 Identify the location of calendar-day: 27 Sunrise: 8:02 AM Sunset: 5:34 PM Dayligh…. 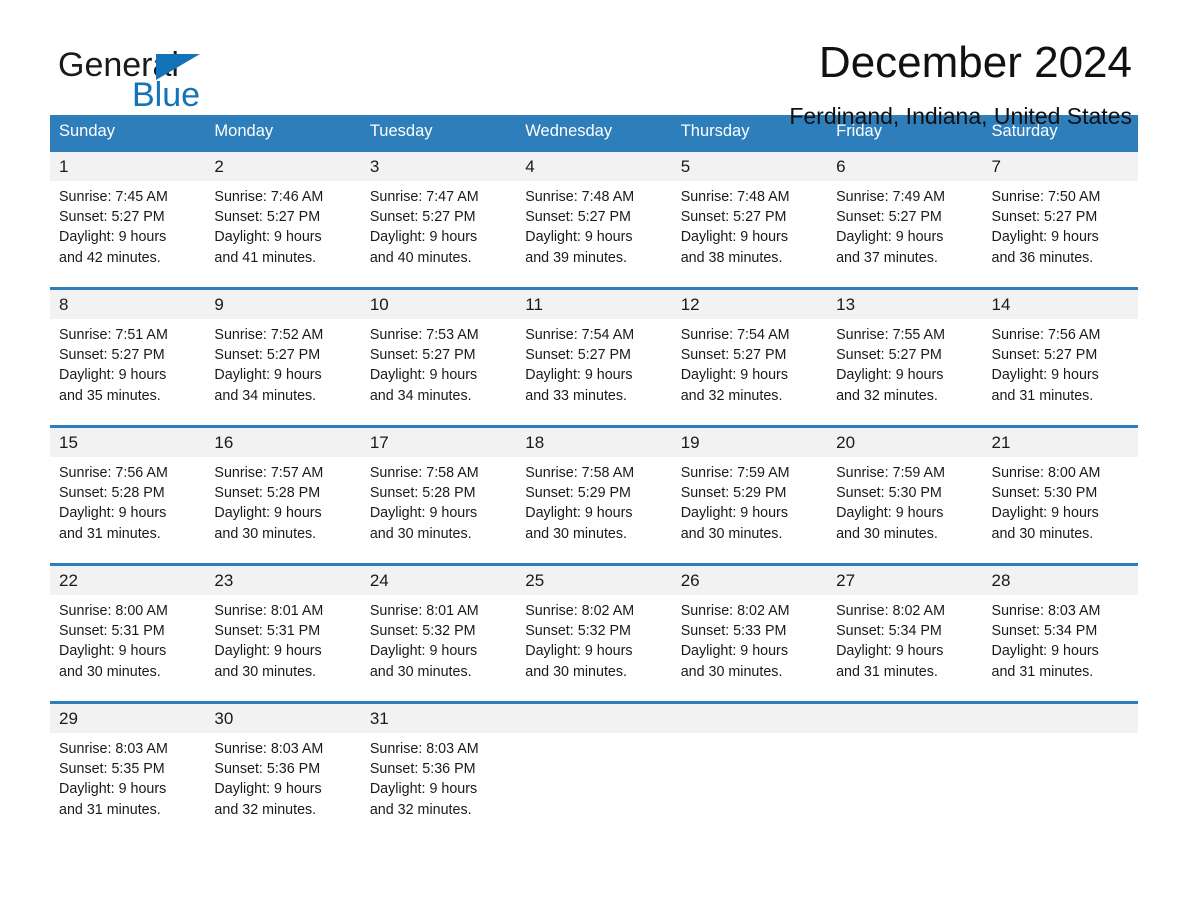
(905, 631).